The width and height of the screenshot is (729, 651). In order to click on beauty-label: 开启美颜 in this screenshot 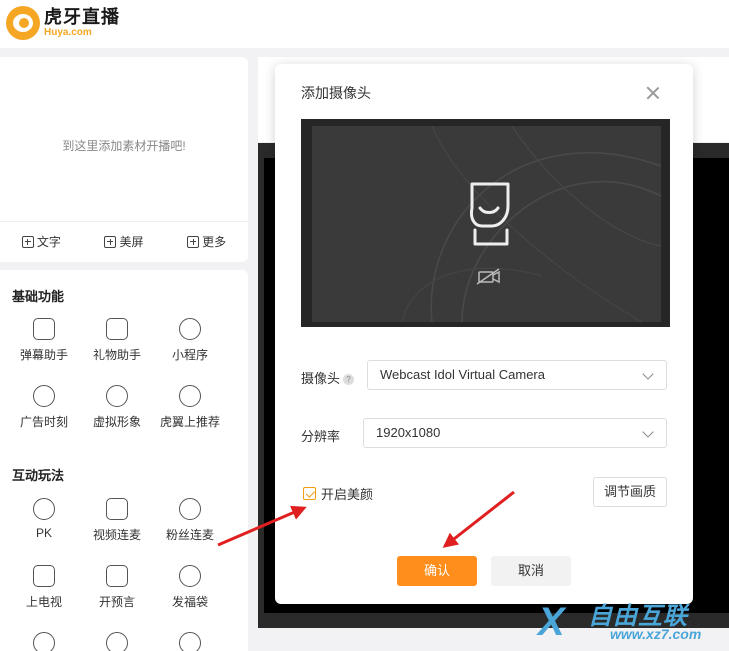, I will do `click(347, 494)`.